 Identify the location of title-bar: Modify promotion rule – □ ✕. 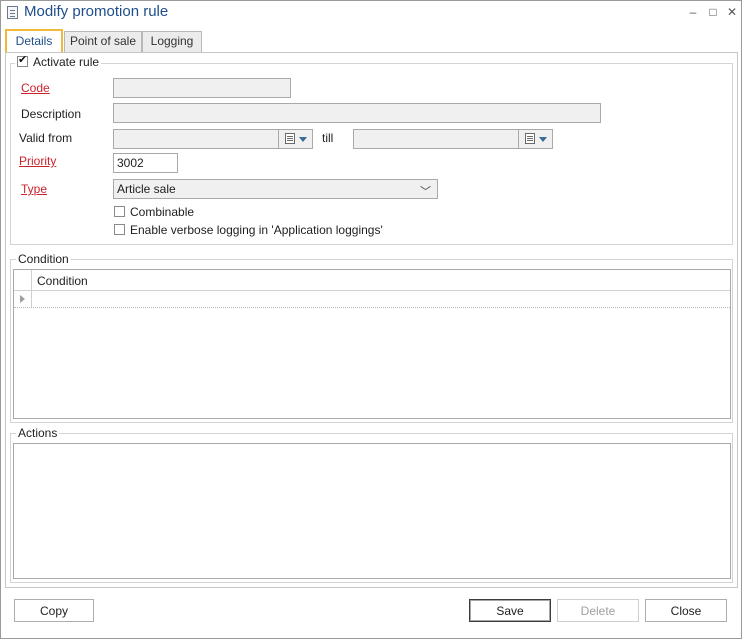
(371, 13).